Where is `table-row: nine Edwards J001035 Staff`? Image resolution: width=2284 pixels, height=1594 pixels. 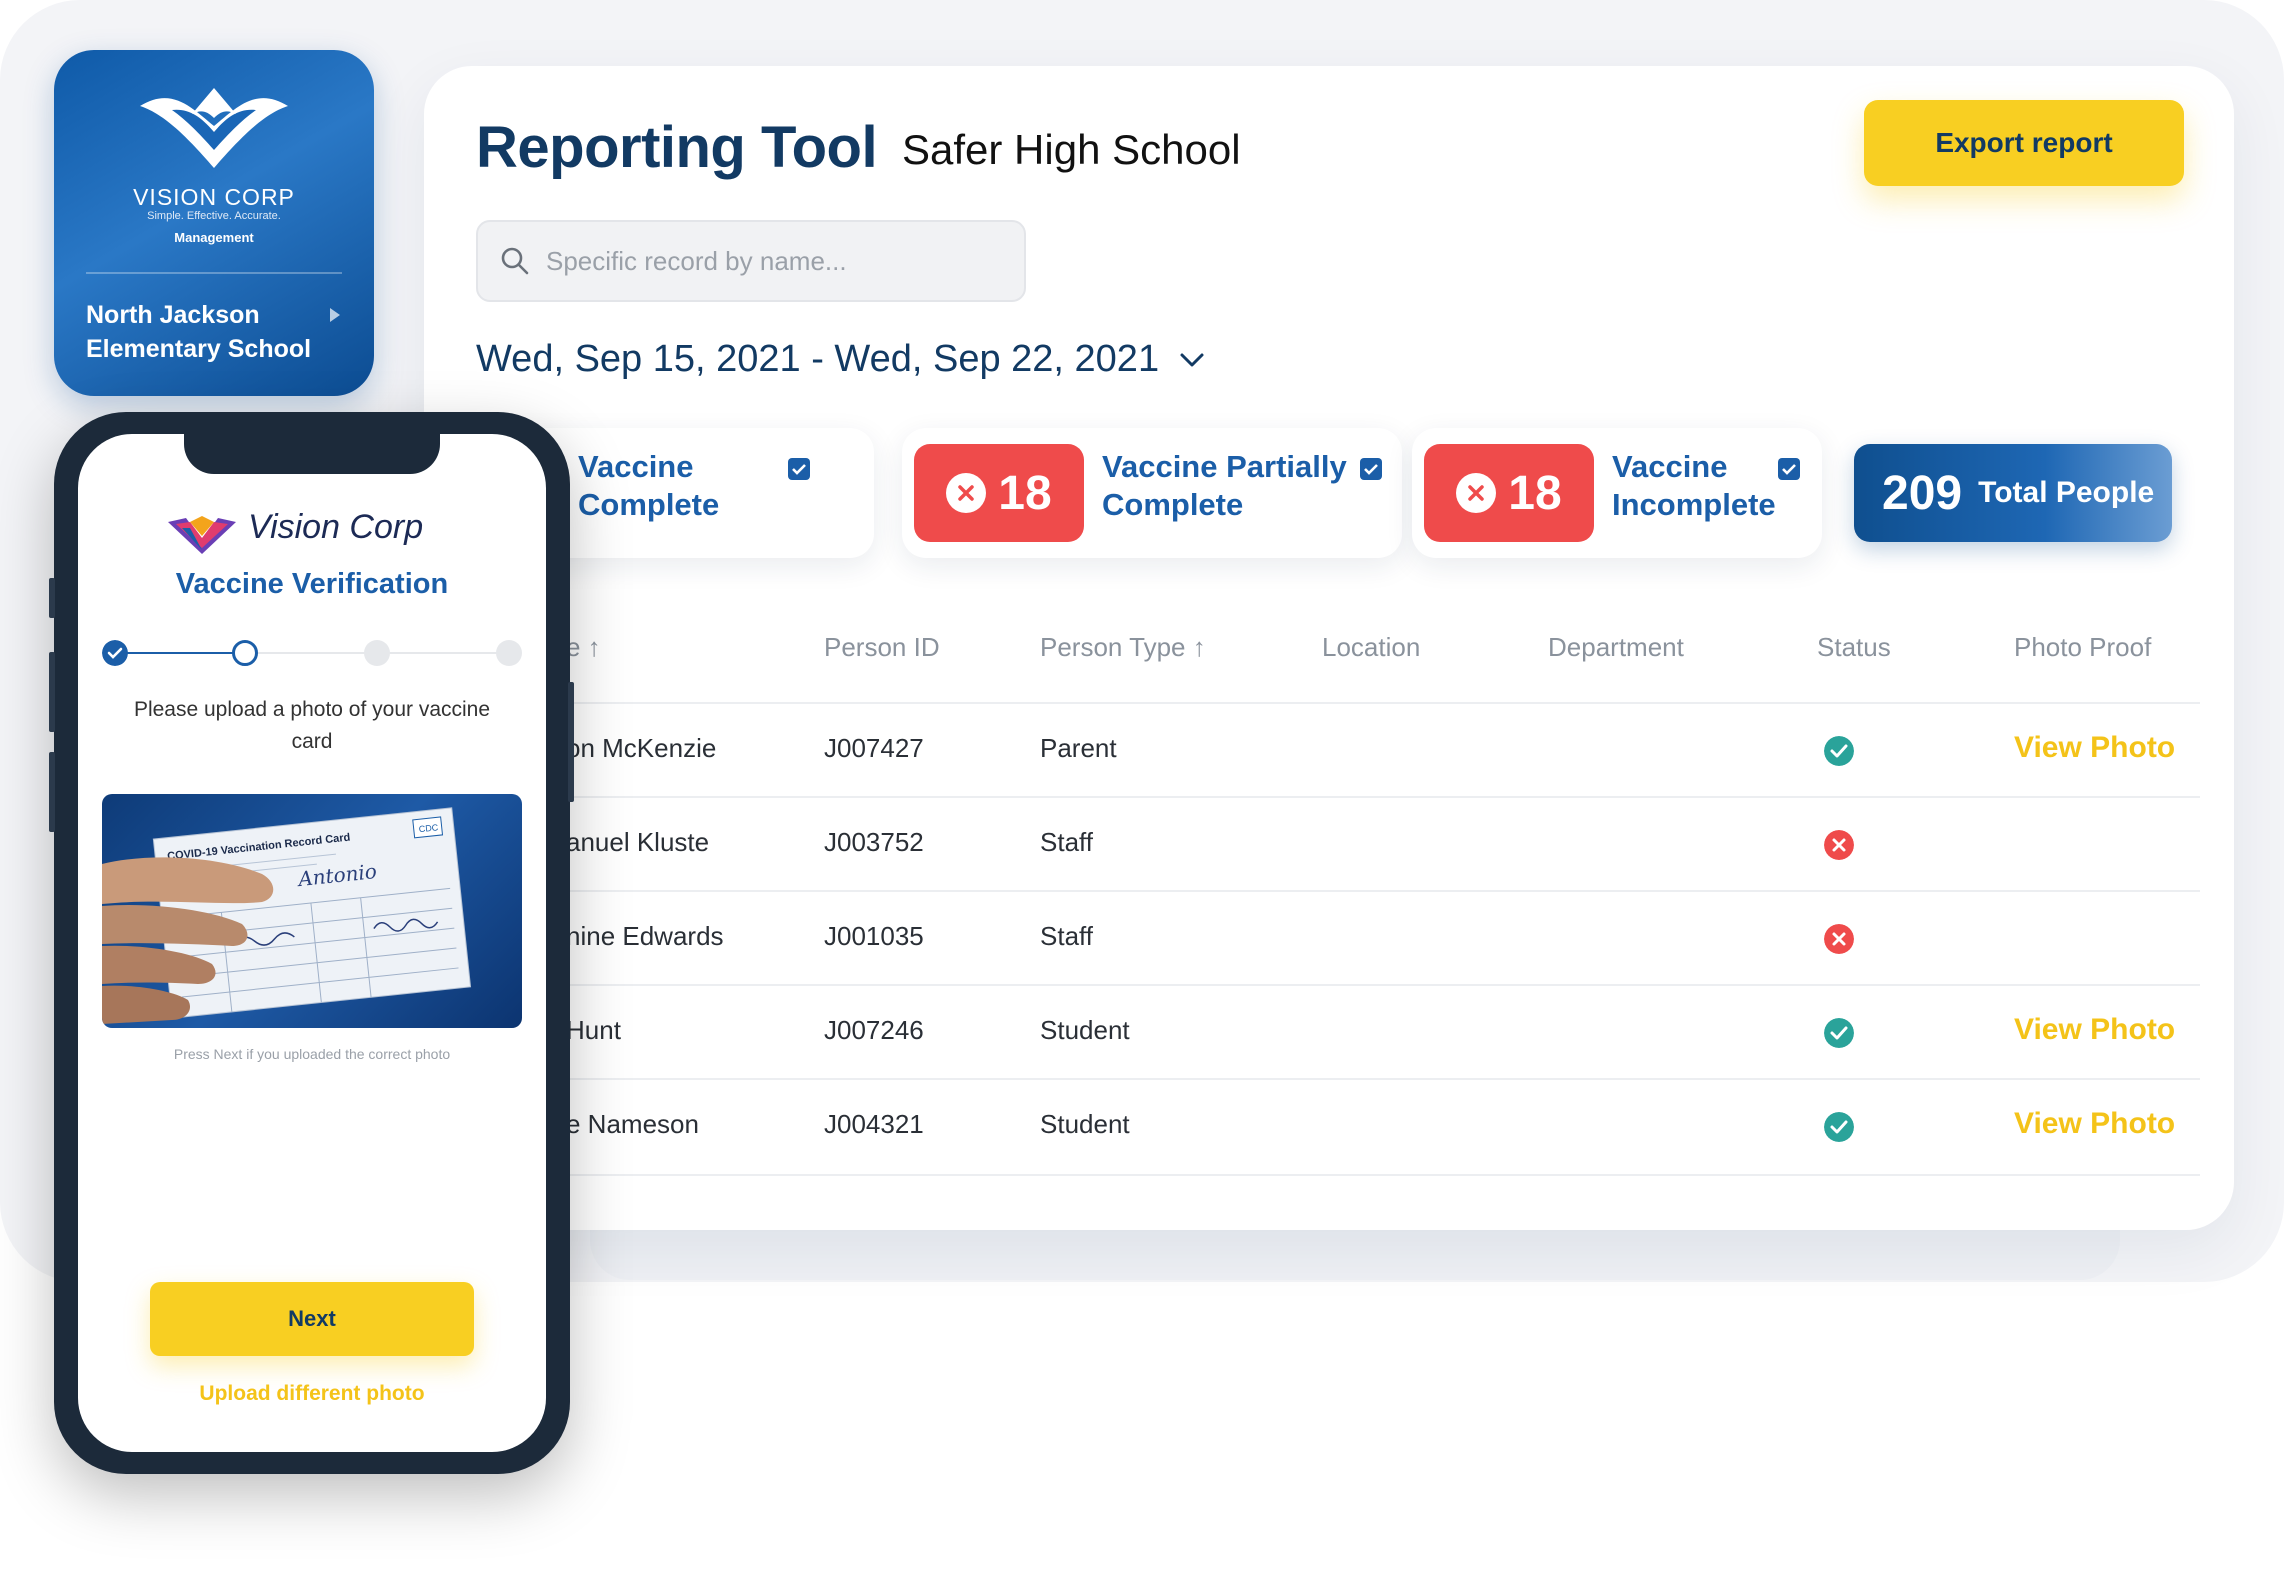 table-row: nine Edwards J001035 Staff is located at coordinates (1312, 938).